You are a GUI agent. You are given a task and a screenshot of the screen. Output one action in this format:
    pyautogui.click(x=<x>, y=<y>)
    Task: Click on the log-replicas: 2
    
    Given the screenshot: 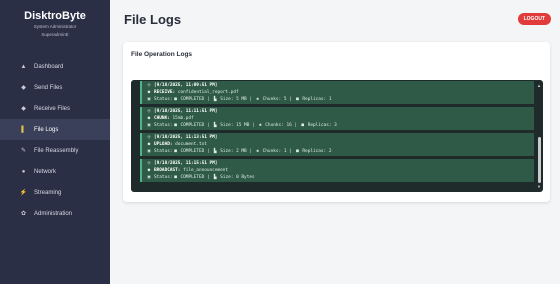 What is the action you would take?
    pyautogui.click(x=330, y=151)
    